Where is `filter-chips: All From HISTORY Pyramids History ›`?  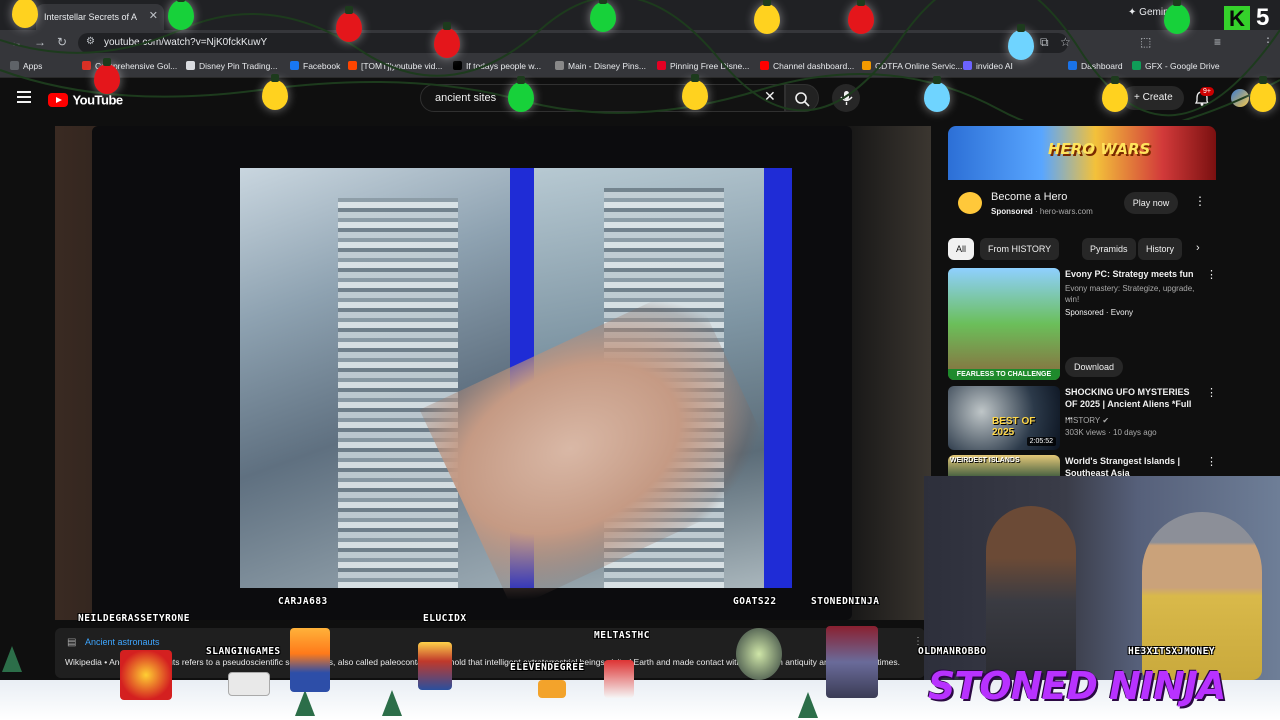
filter-chips: All From HISTORY Pyramids History › is located at coordinates (1082, 249).